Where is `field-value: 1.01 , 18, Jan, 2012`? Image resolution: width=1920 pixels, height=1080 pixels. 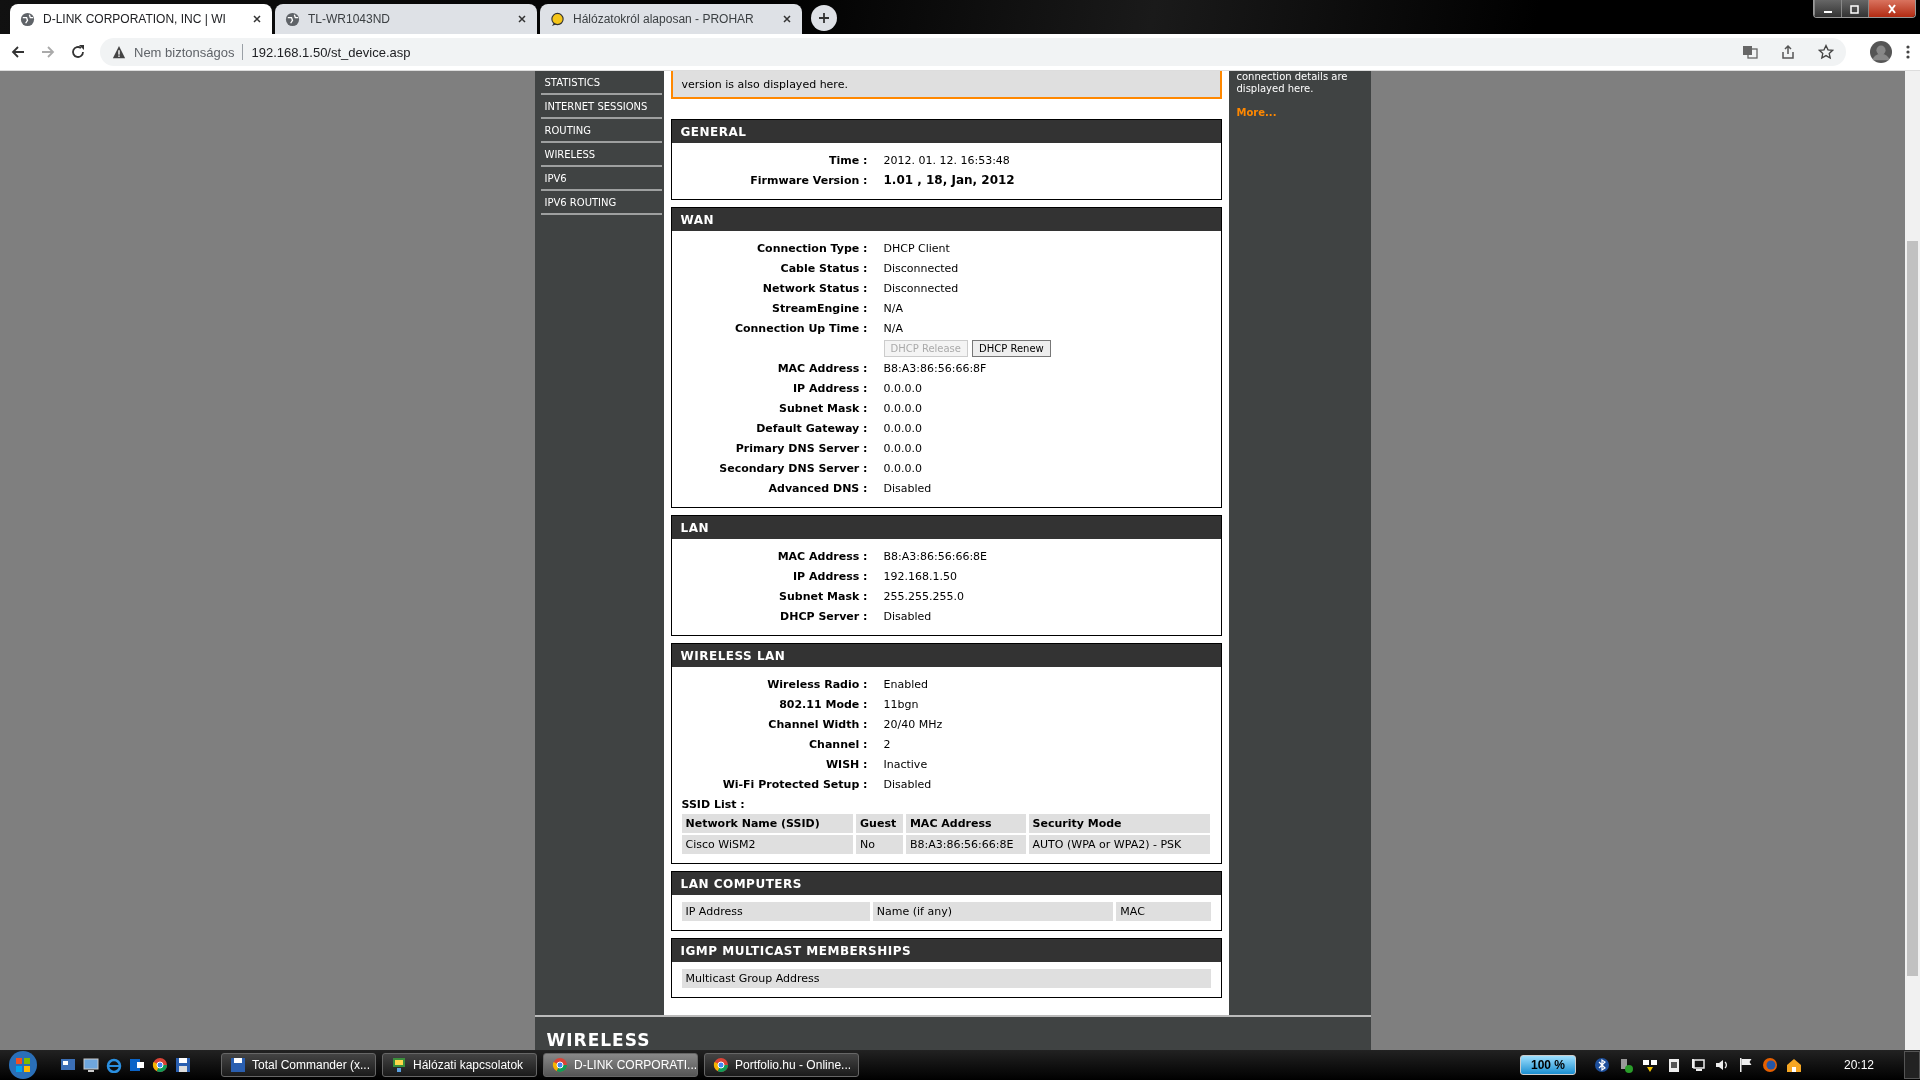
field-value: 1.01 , 18, Jan, 2012 is located at coordinates (949, 180).